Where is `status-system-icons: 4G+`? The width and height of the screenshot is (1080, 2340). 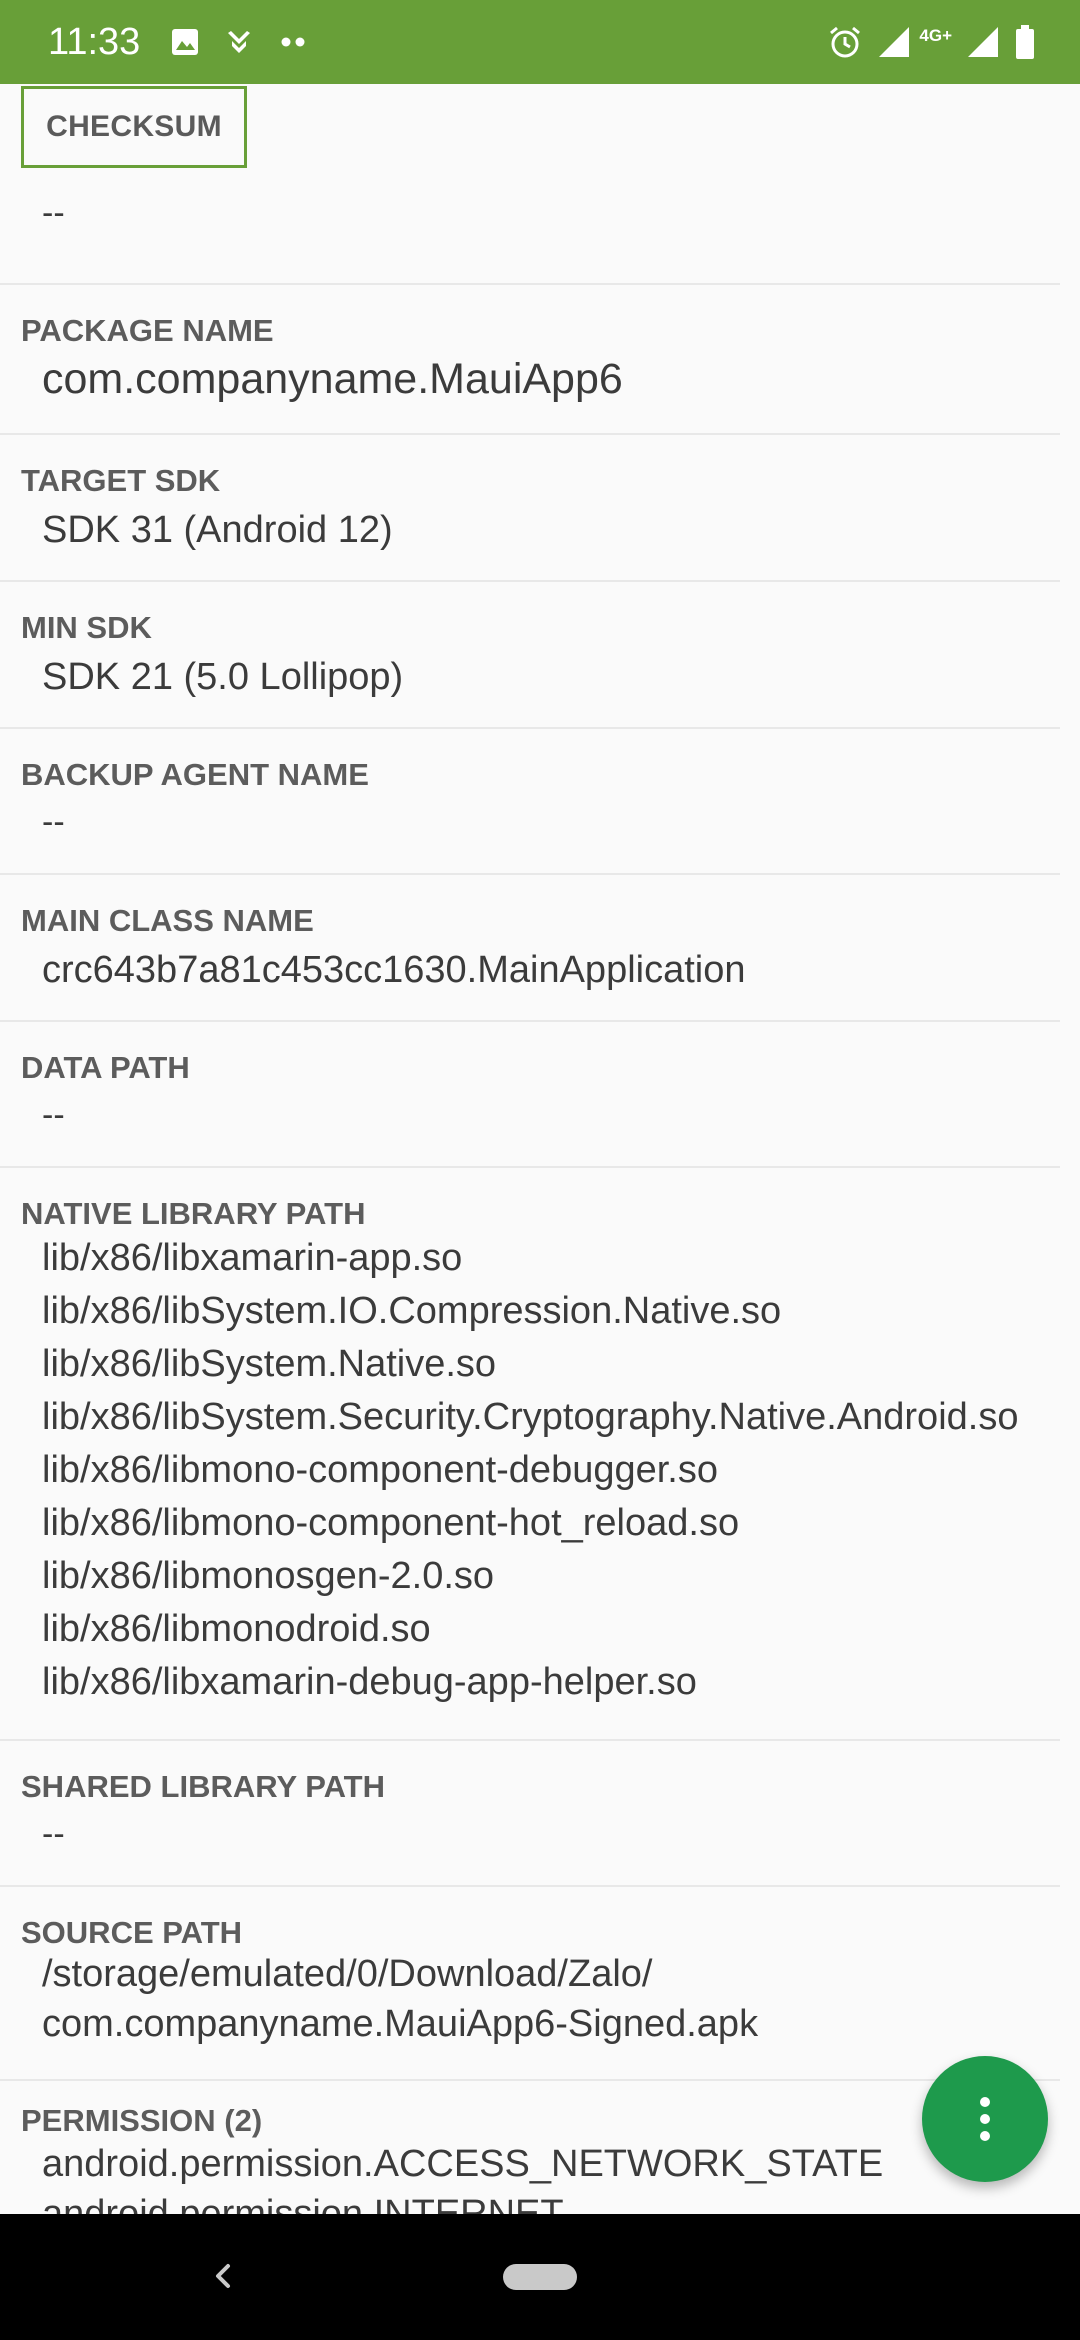
status-system-icons: 4G+ is located at coordinates (931, 42).